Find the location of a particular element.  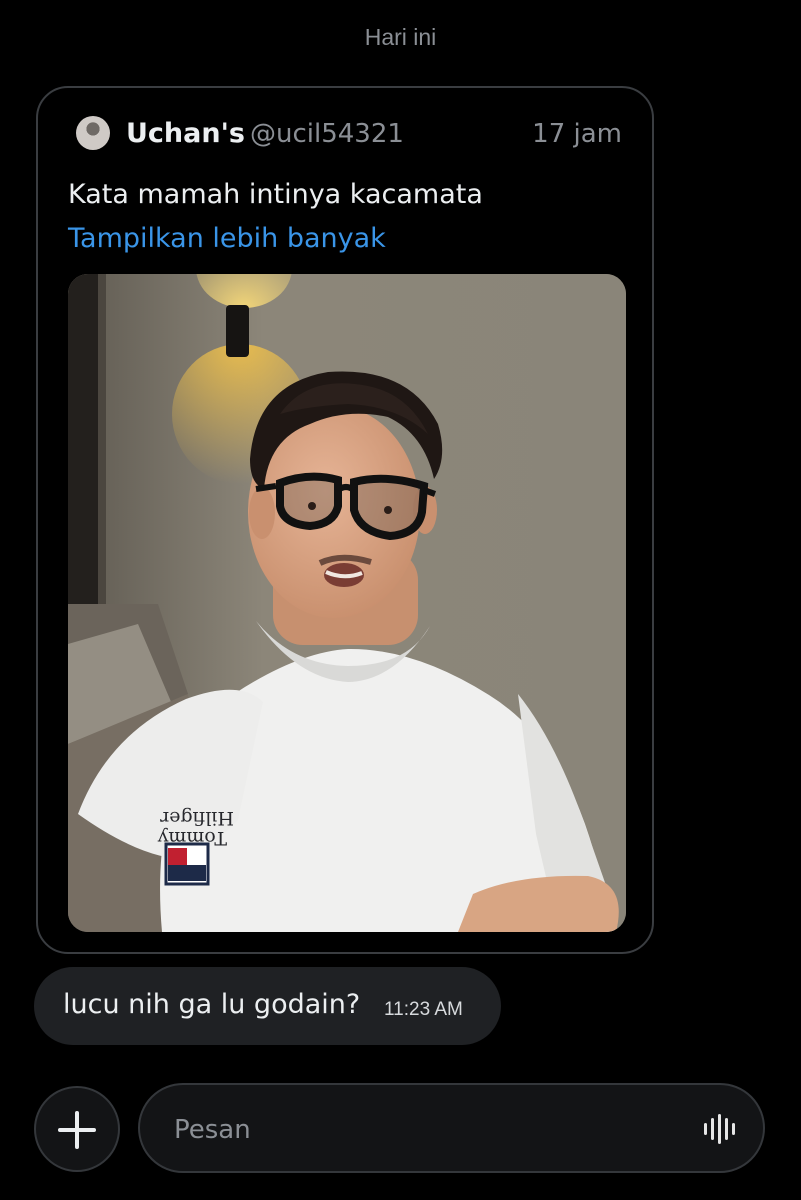

message-text: lucu nih ga lu godain? is located at coordinates (212, 1004).